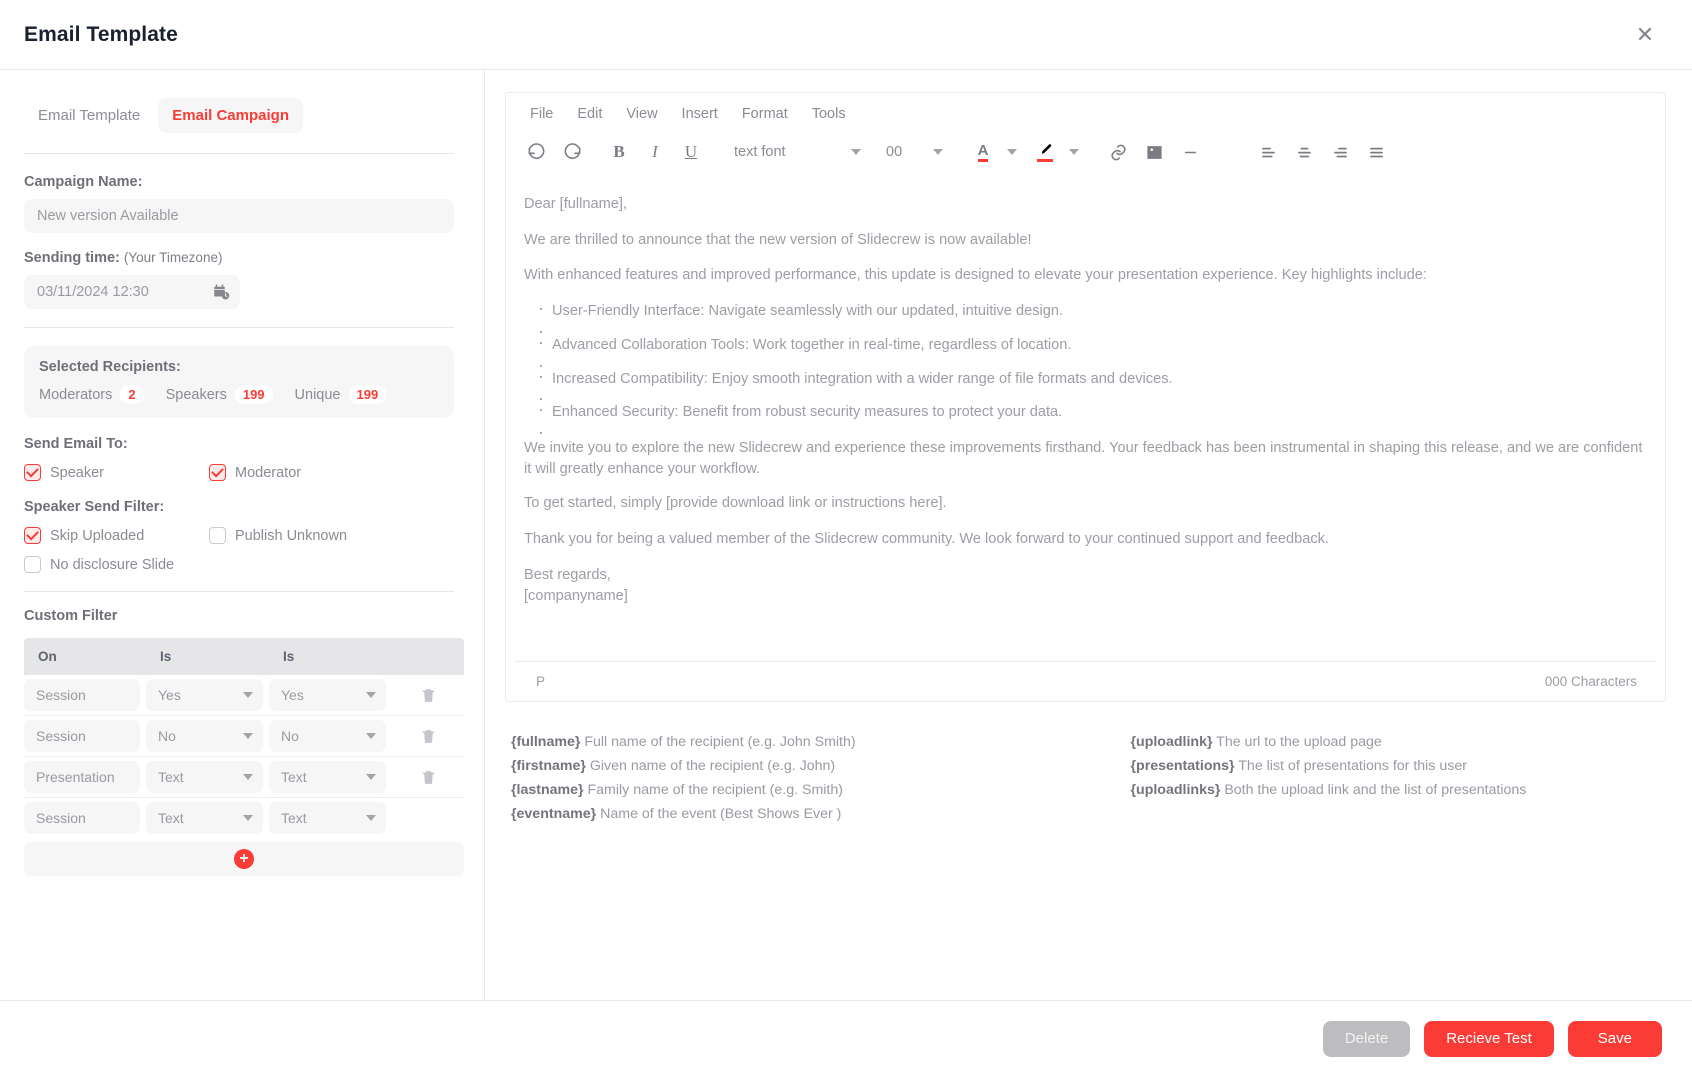 The image size is (1692, 1076). Describe the element at coordinates (1366, 1038) in the screenshot. I see `delete-button: Delete` at that location.